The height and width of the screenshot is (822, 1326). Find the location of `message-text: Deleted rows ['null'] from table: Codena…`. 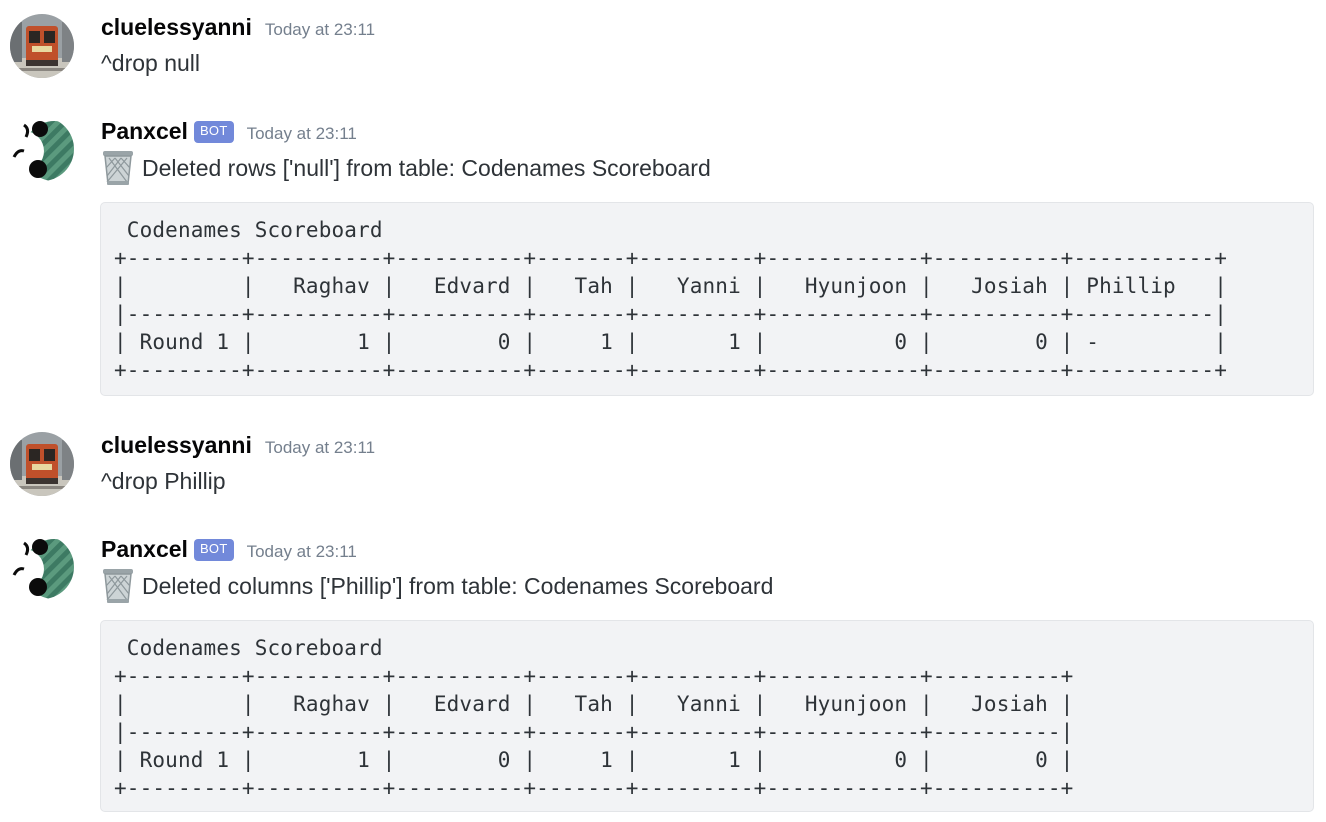

message-text: Deleted rows ['null'] from table: Codena… is located at coordinates (406, 168).